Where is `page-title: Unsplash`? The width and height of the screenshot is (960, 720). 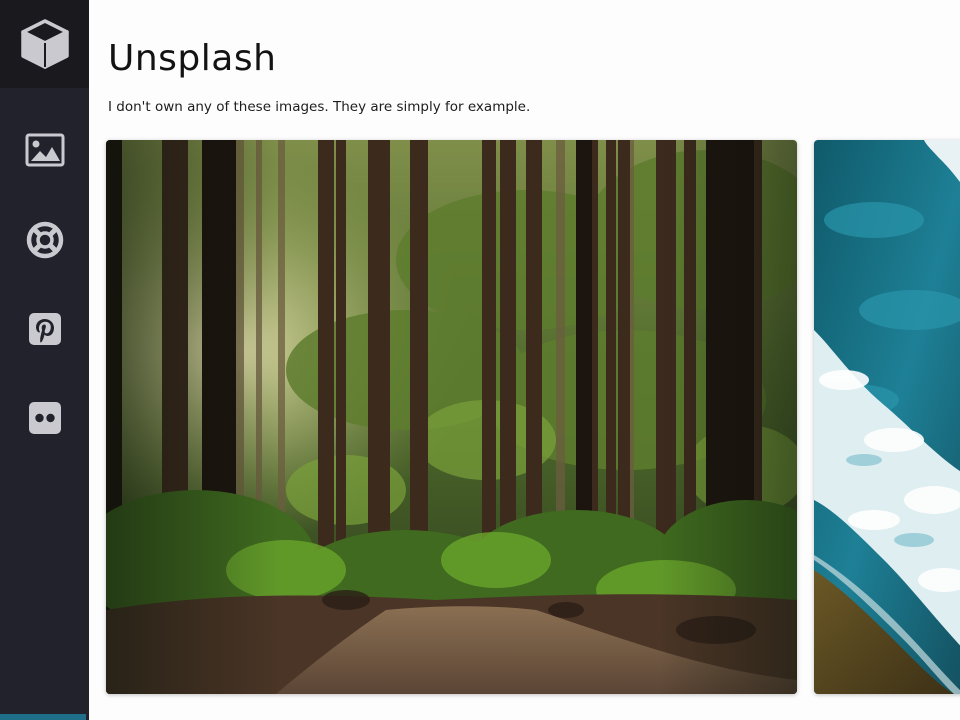 page-title: Unsplash is located at coordinates (192, 58).